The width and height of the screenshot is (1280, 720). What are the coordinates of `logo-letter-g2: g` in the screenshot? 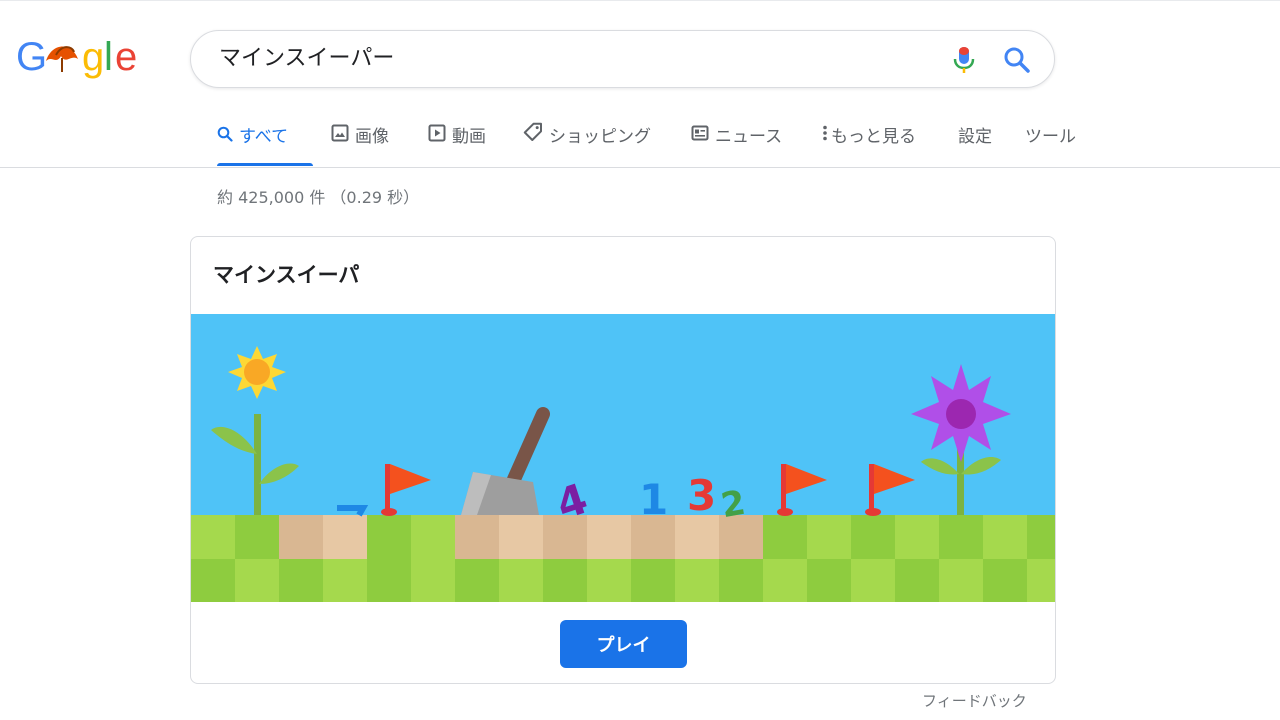 It's located at (93, 57).